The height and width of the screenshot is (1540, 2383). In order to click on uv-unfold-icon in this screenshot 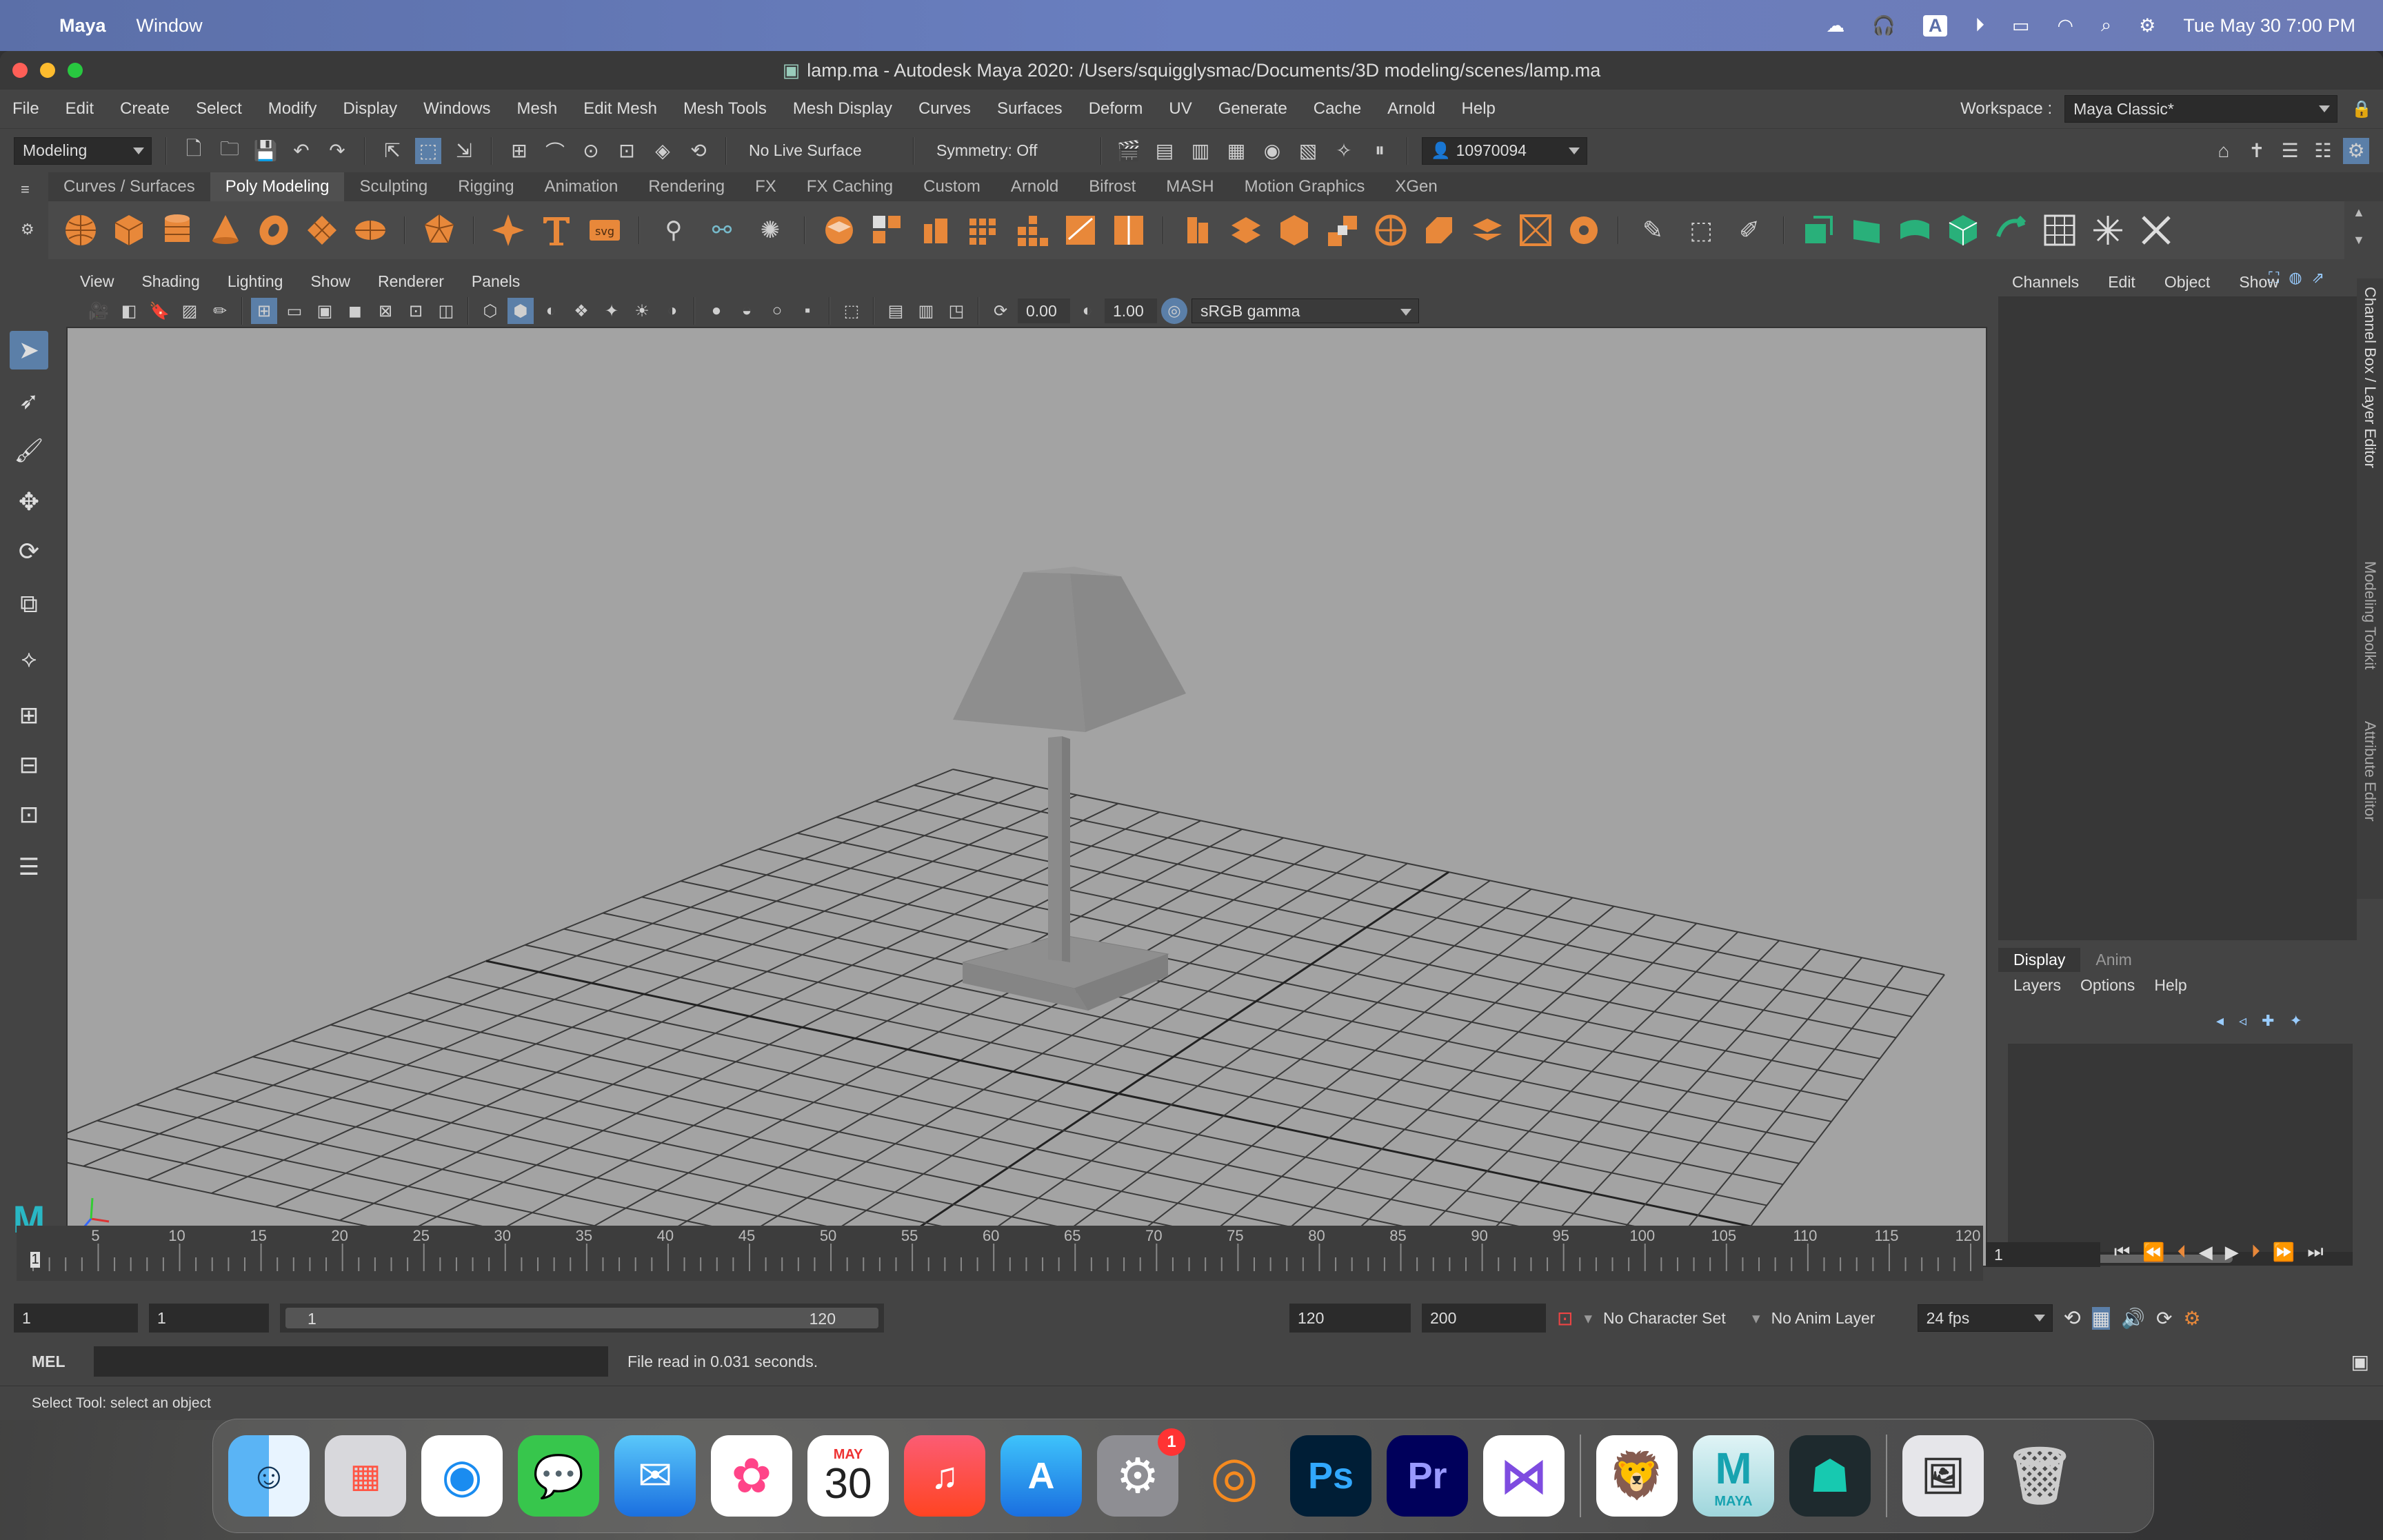, I will do `click(2011, 231)`.